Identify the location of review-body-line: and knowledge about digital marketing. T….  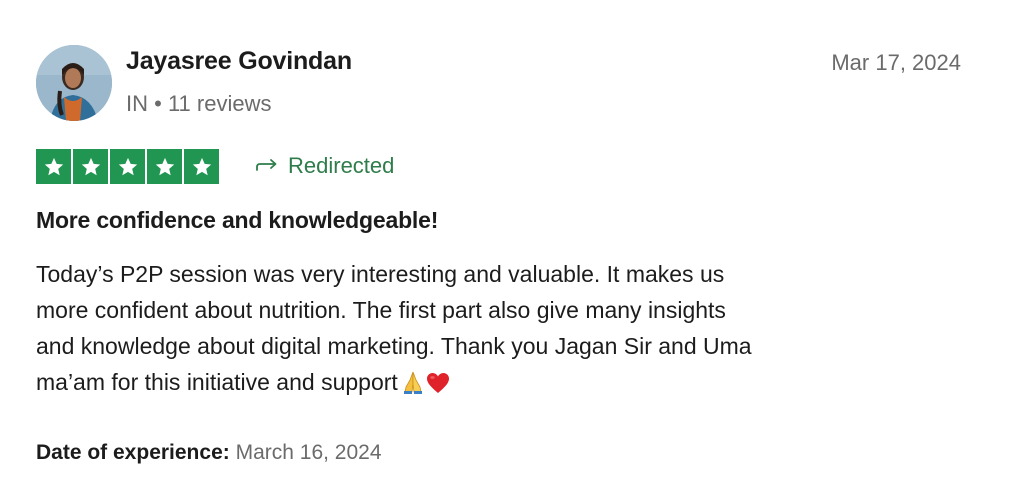
(394, 346).